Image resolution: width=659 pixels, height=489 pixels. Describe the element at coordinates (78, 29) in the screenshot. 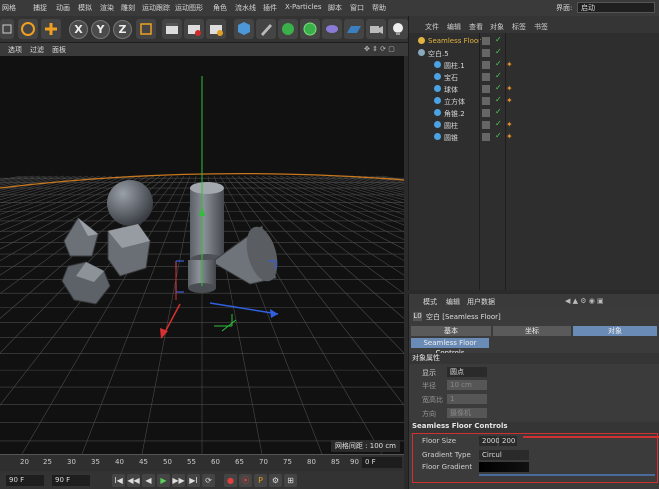

I see `x-axis-button: X` at that location.